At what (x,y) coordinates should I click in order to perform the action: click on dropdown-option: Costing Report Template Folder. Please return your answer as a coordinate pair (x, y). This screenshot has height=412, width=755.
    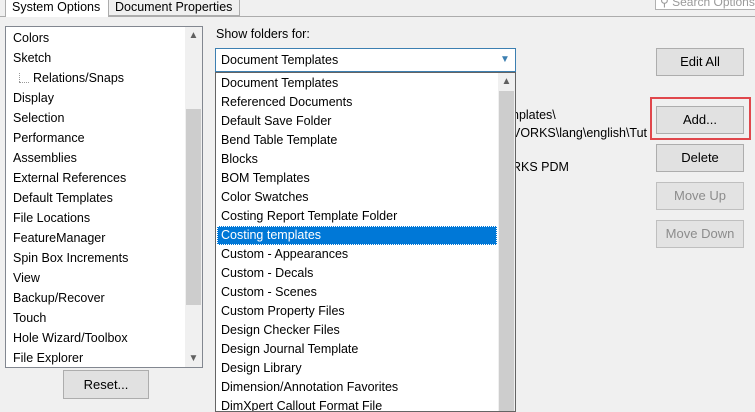
    Looking at the image, I should click on (357, 216).